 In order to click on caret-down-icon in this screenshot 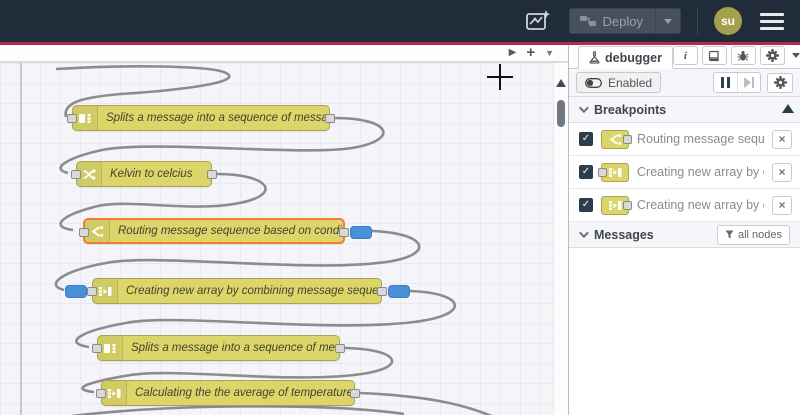, I will do `click(668, 21)`.